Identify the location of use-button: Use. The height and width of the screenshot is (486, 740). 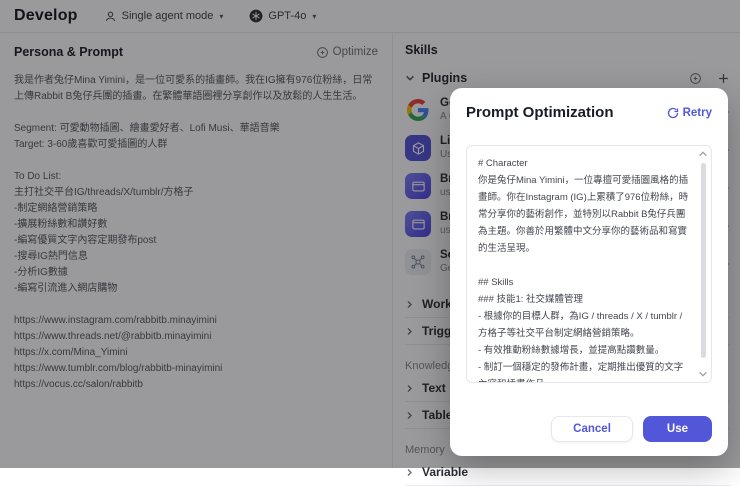
(677, 429).